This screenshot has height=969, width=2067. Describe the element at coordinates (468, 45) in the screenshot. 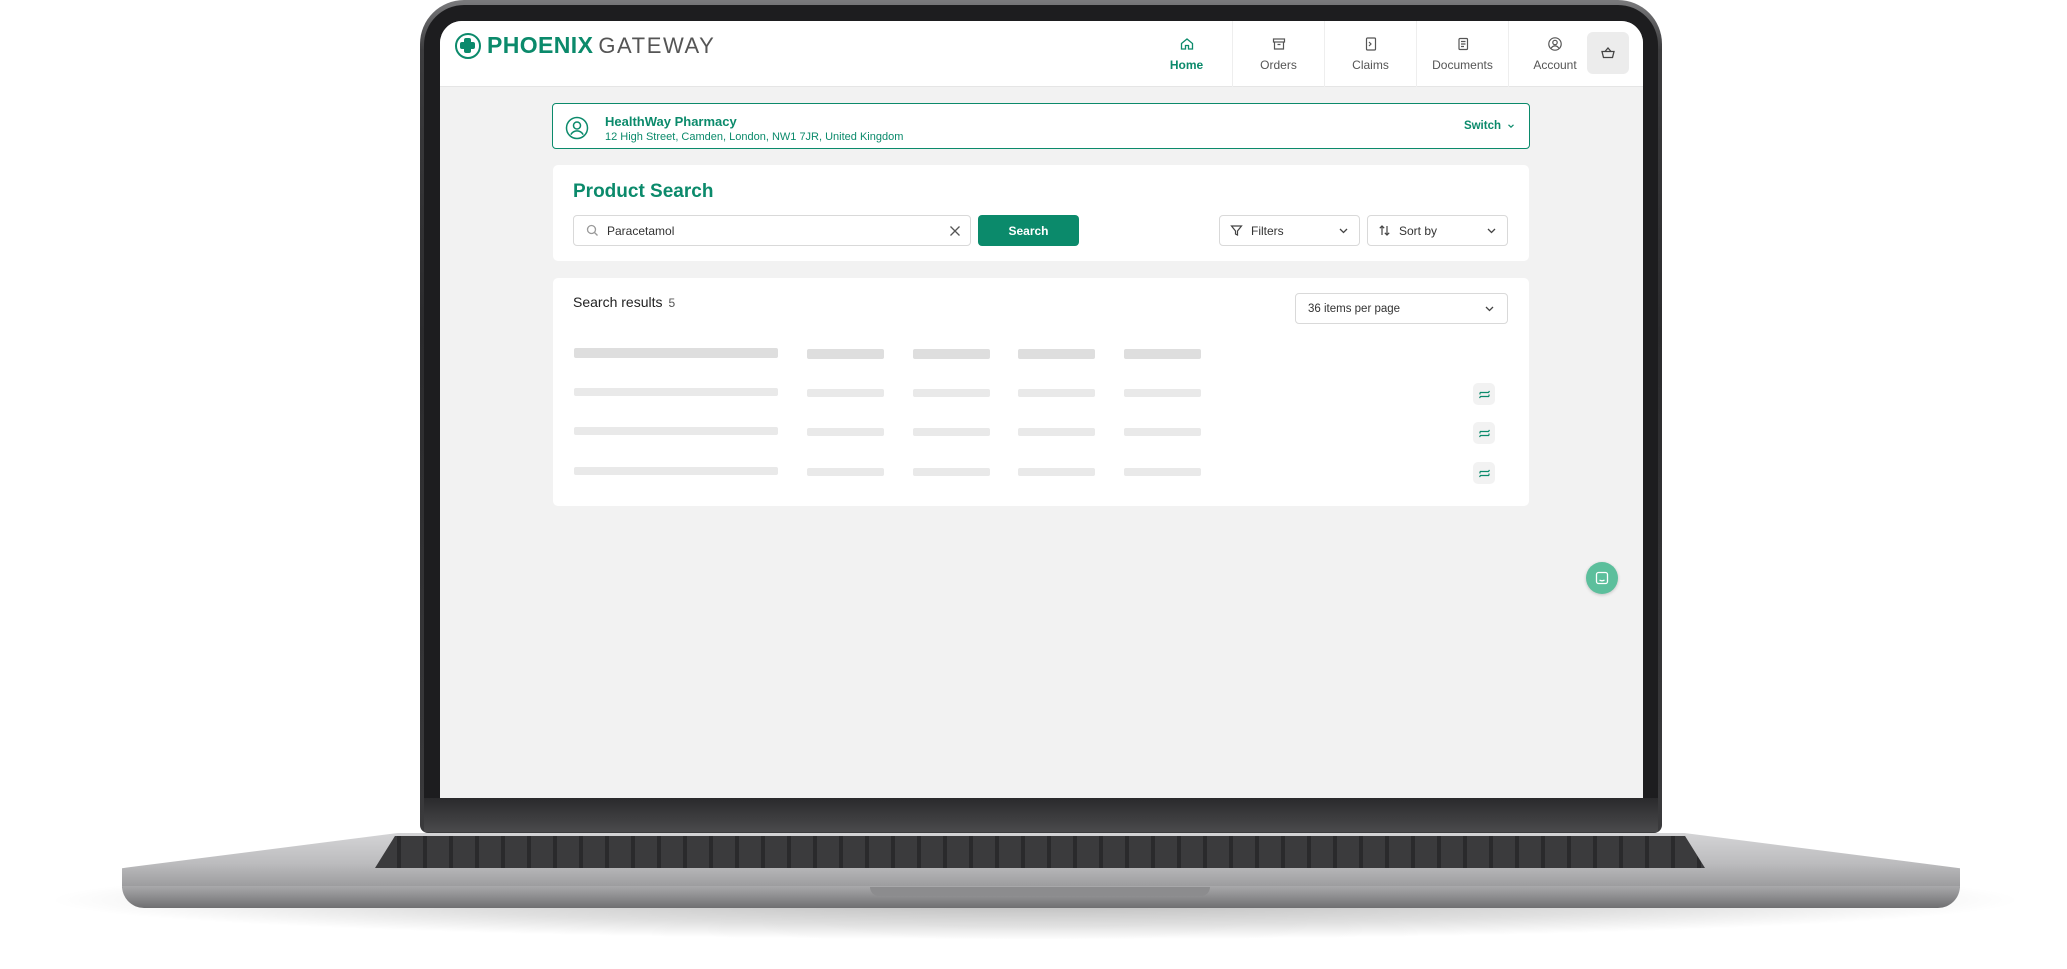

I see `logo-cross-icon` at that location.